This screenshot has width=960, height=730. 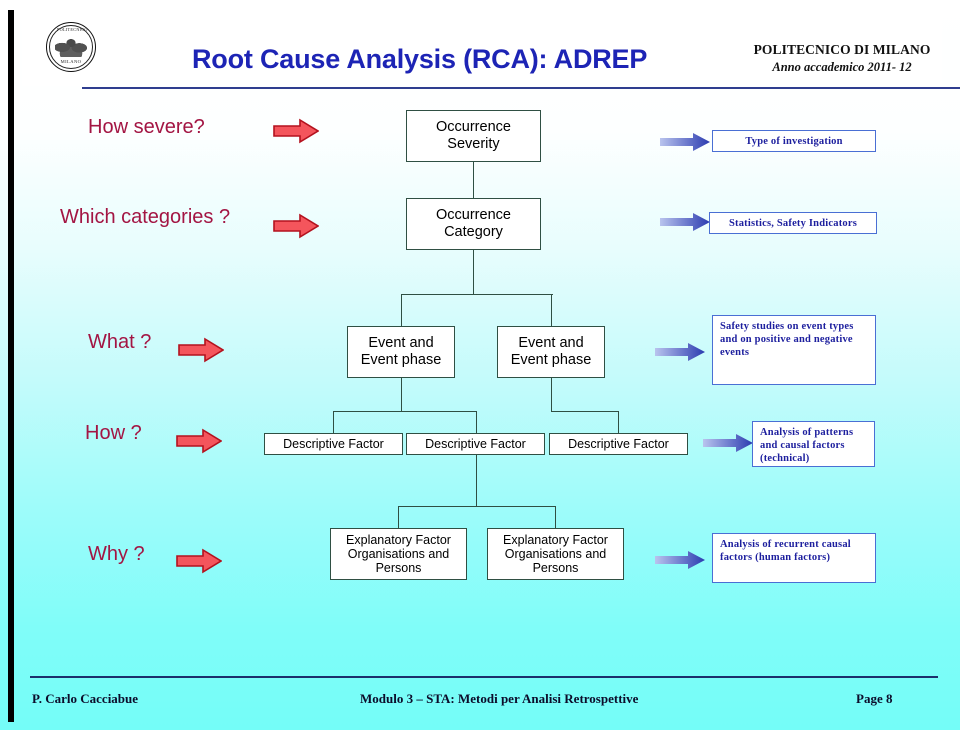 I want to click on explanatory-2-line1: Explanatory Factor, so click(x=555, y=540).